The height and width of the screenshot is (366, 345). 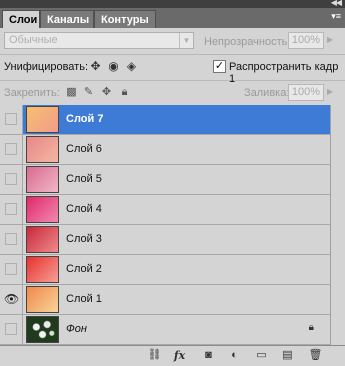 What do you see at coordinates (330, 39) in the screenshot?
I see `opacity-arrow-icon: ▶` at bounding box center [330, 39].